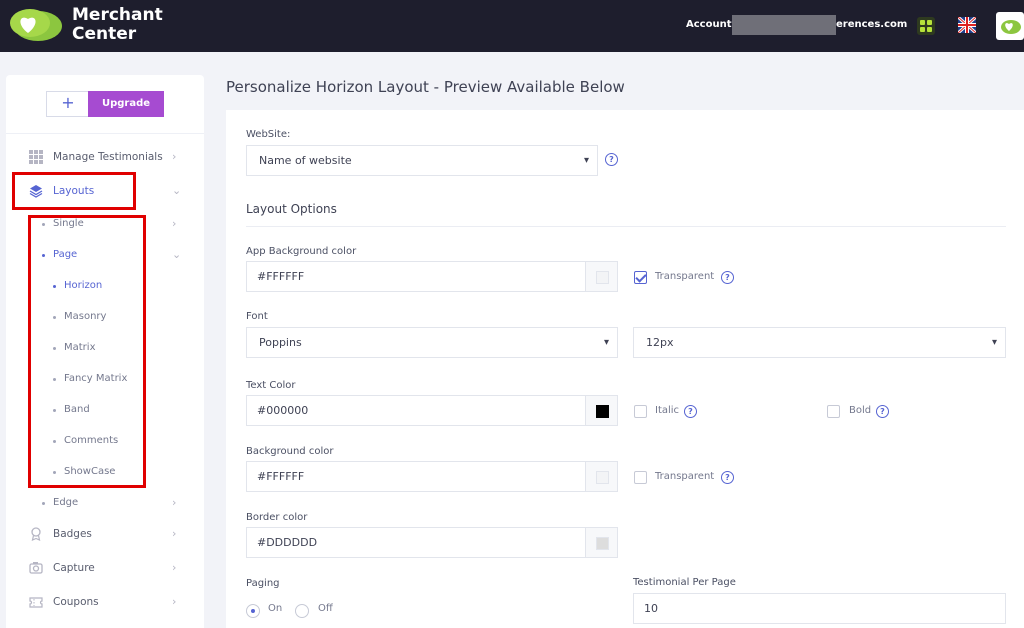  I want to click on border-color-picker, so click(601, 542).